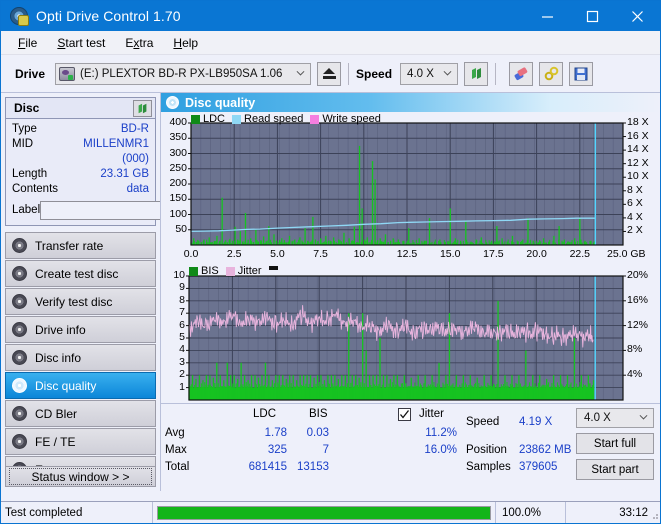 Image resolution: width=661 pixels, height=524 pixels. I want to click on progress-track, so click(324, 512).